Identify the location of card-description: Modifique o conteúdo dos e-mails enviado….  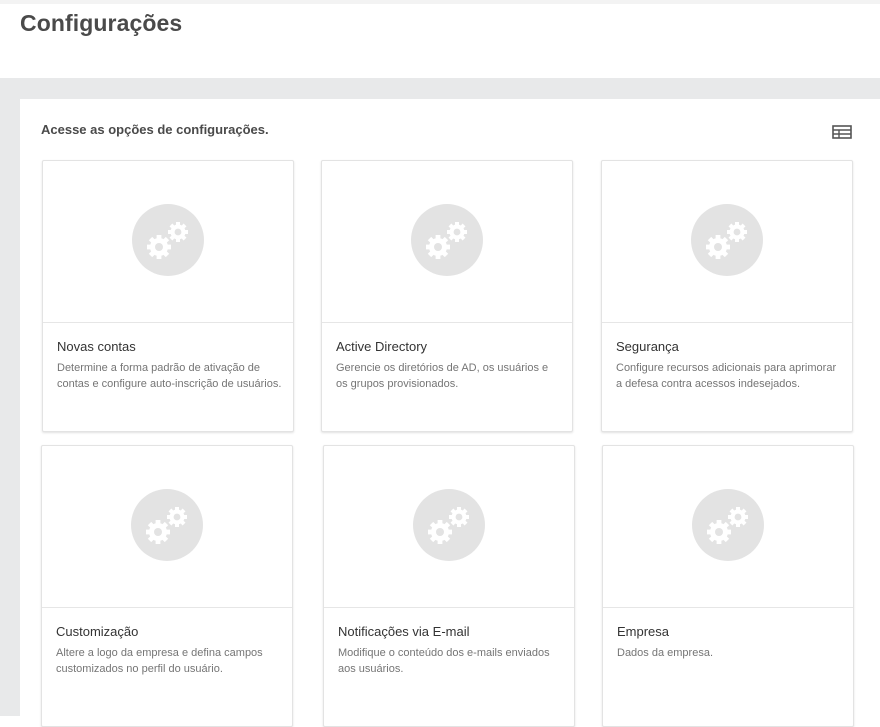
(444, 661).